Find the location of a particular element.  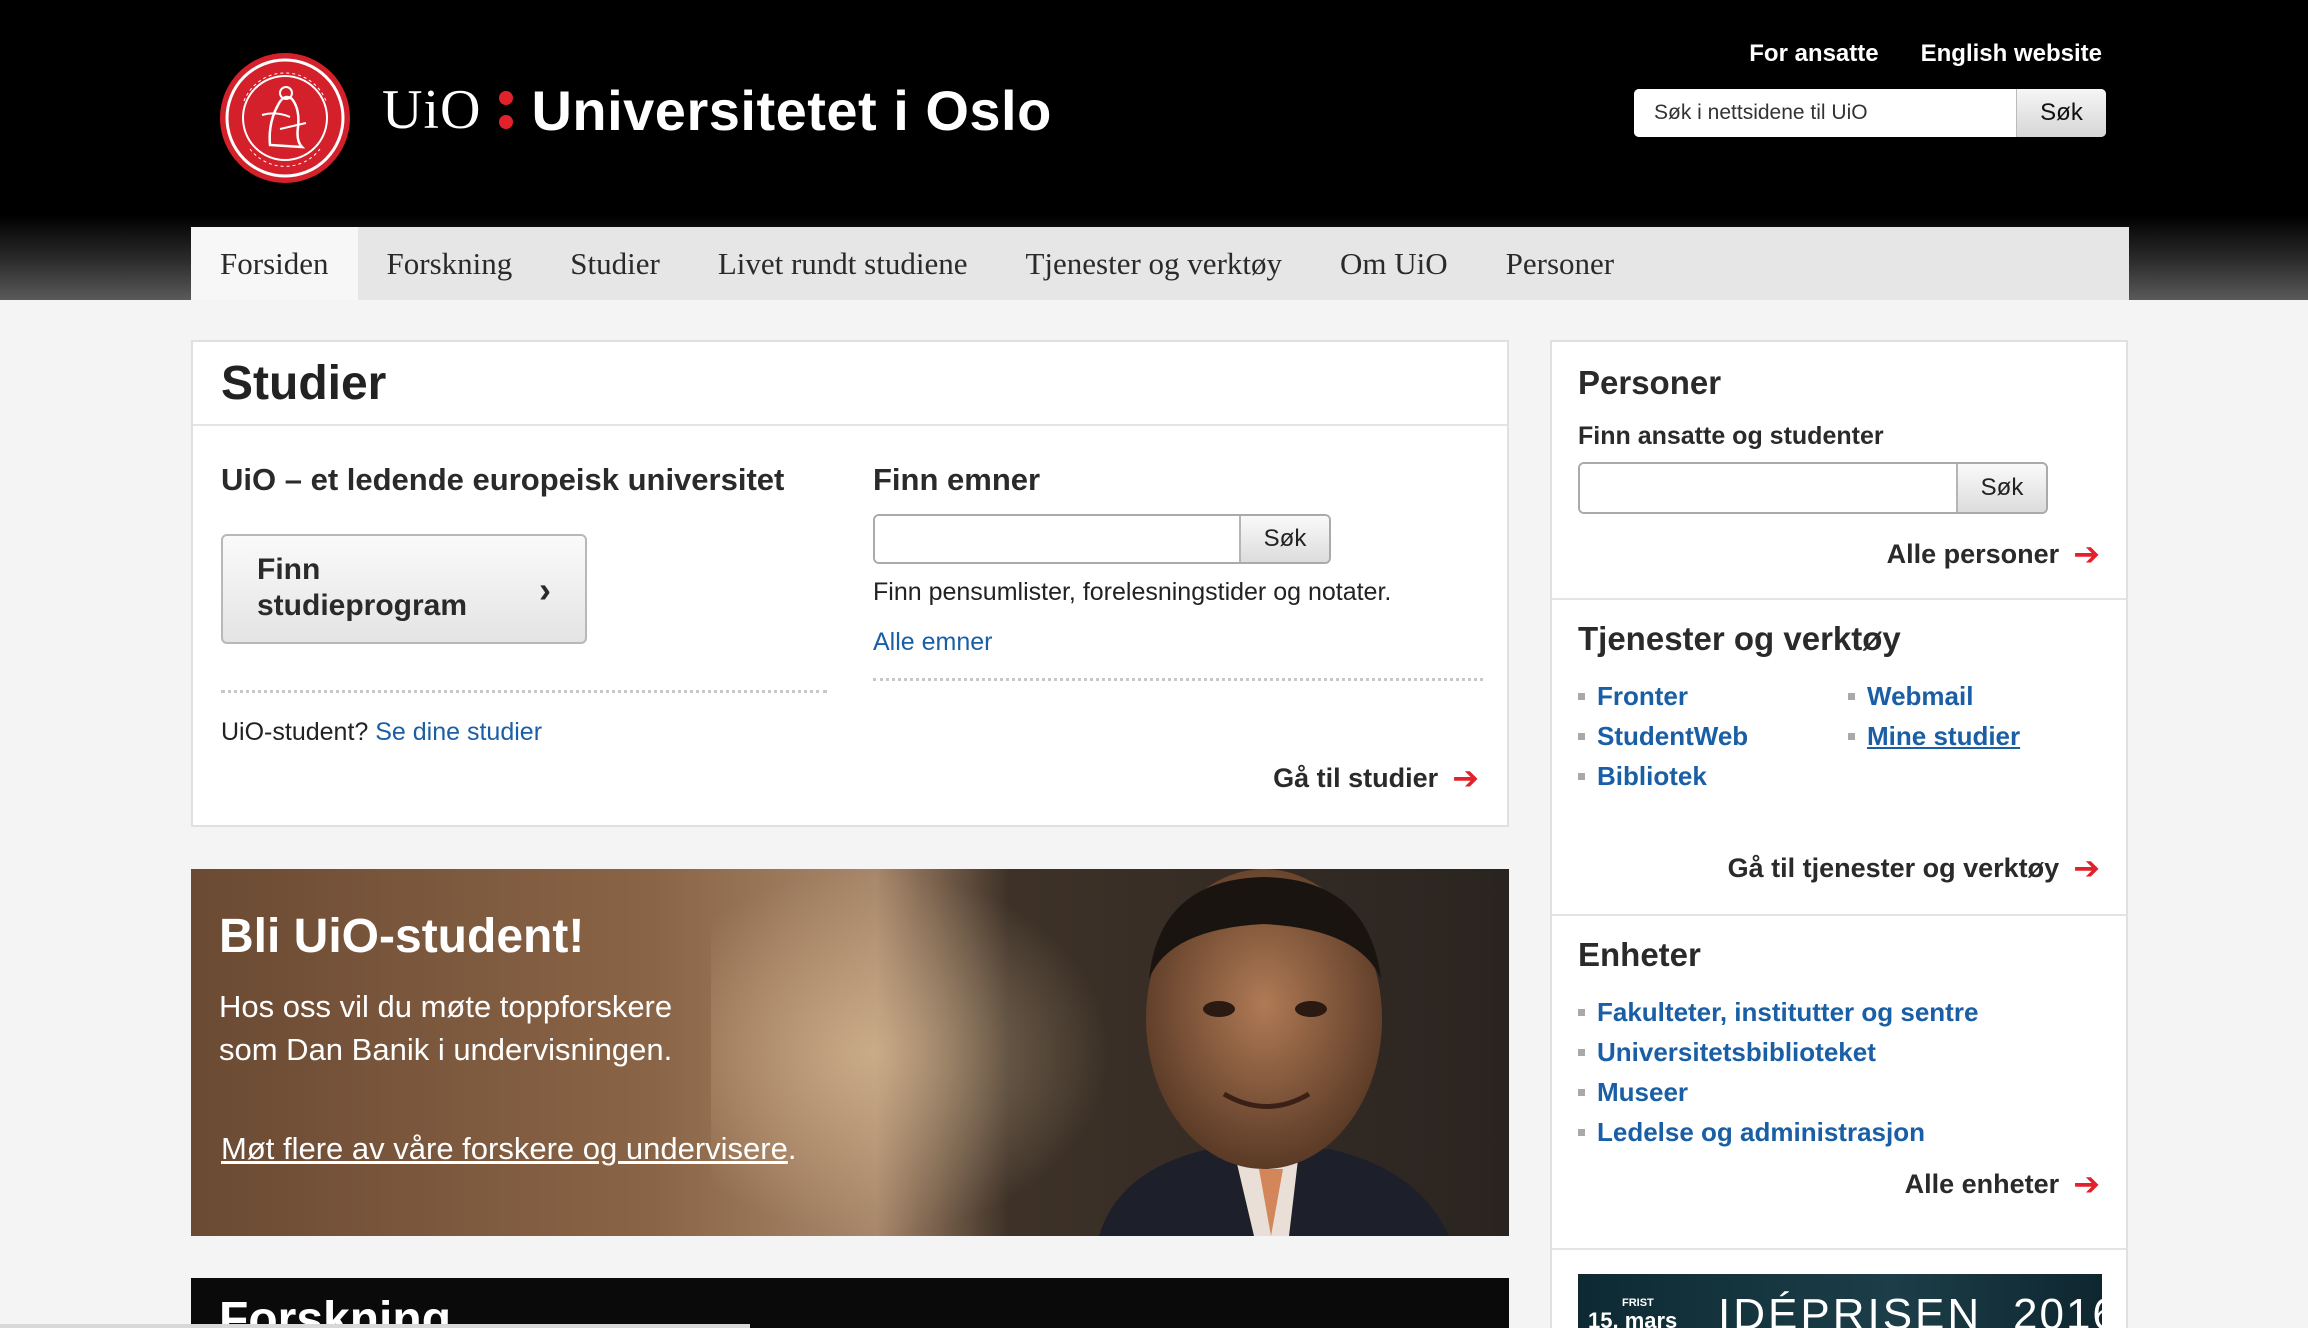

nav-item-personer: Personer is located at coordinates (1560, 263).